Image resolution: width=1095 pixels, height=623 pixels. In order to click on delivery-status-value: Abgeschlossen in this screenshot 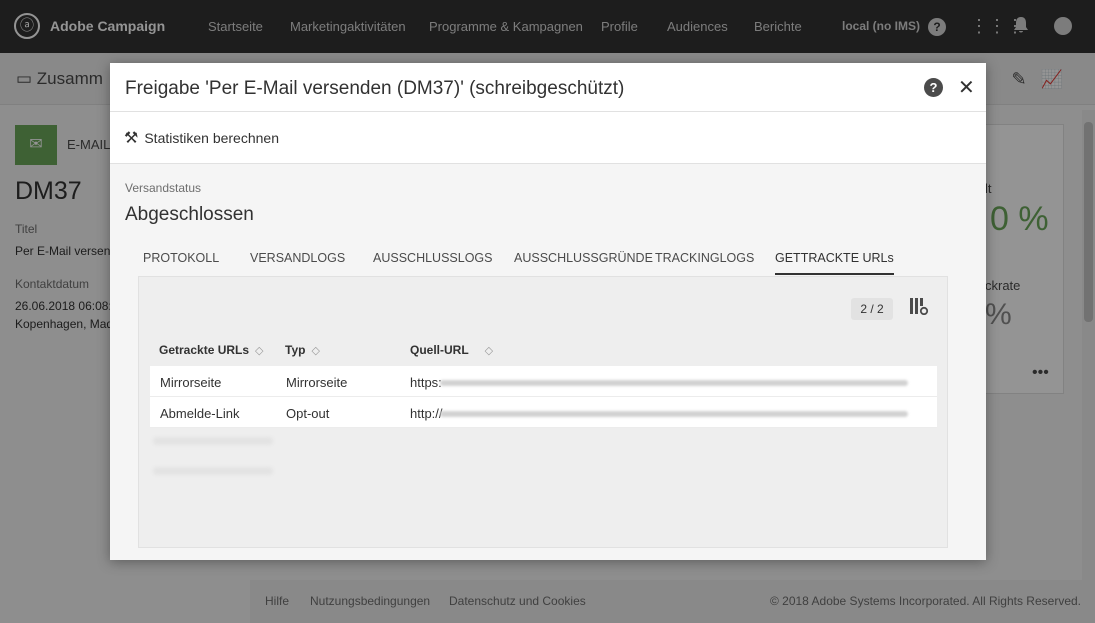, I will do `click(189, 214)`.